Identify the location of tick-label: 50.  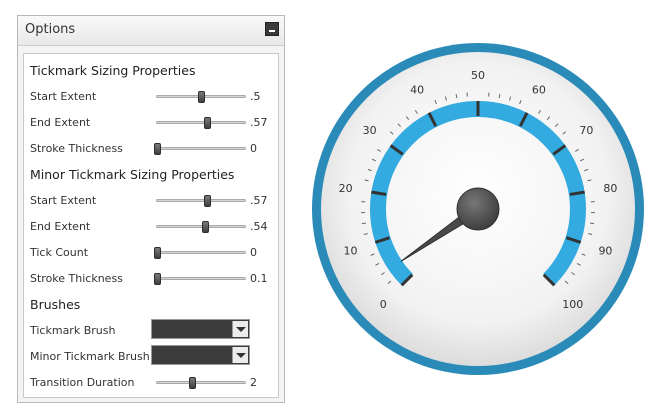
(478, 75).